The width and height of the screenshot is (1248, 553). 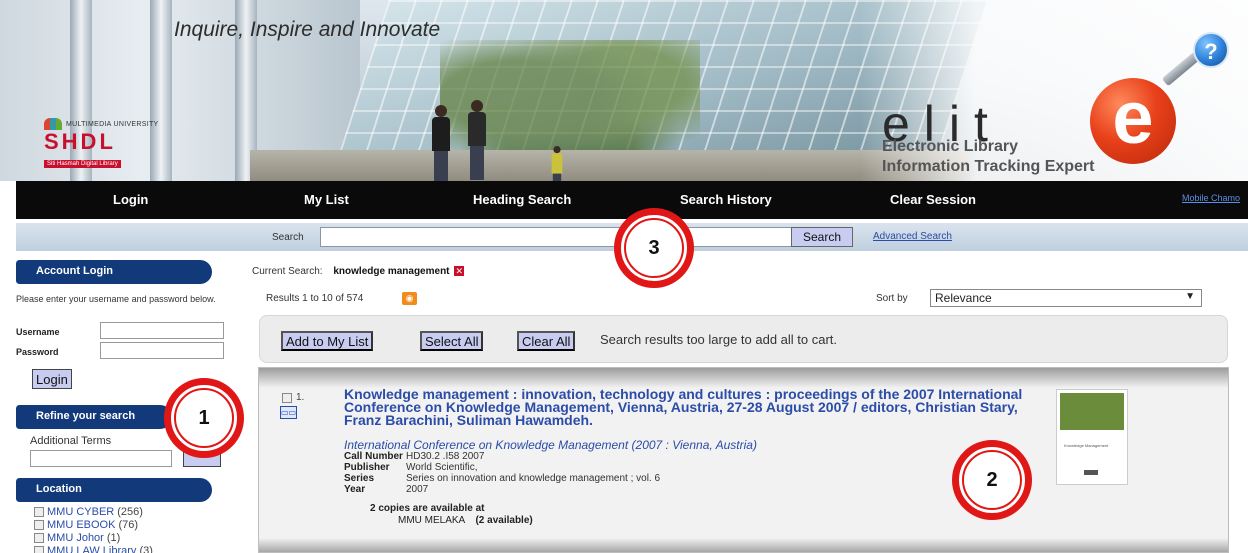 I want to click on select-all-button: Select All, so click(x=452, y=341).